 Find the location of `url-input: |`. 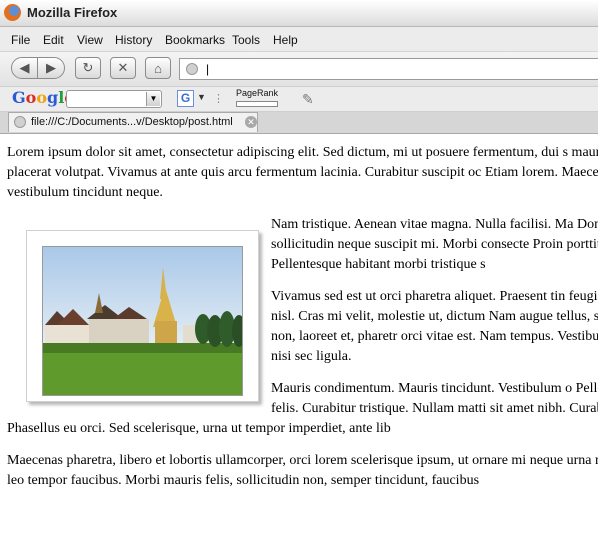

url-input: | is located at coordinates (207, 69).